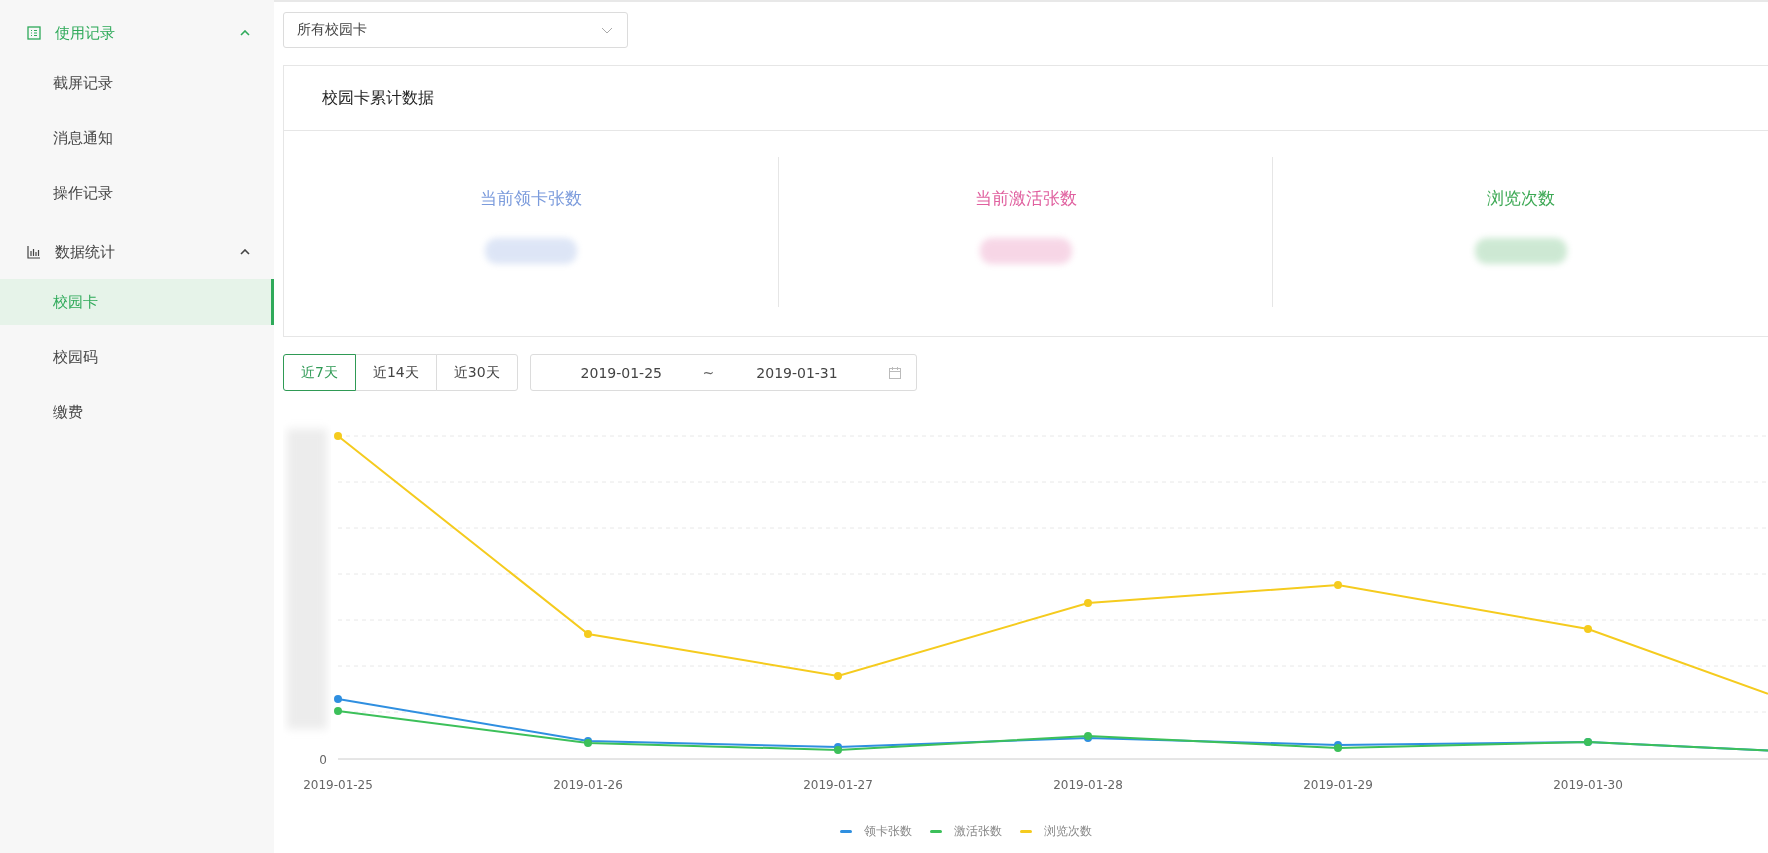 The width and height of the screenshot is (1768, 853). I want to click on card-title: 校园卡累计数据, so click(1026, 98).